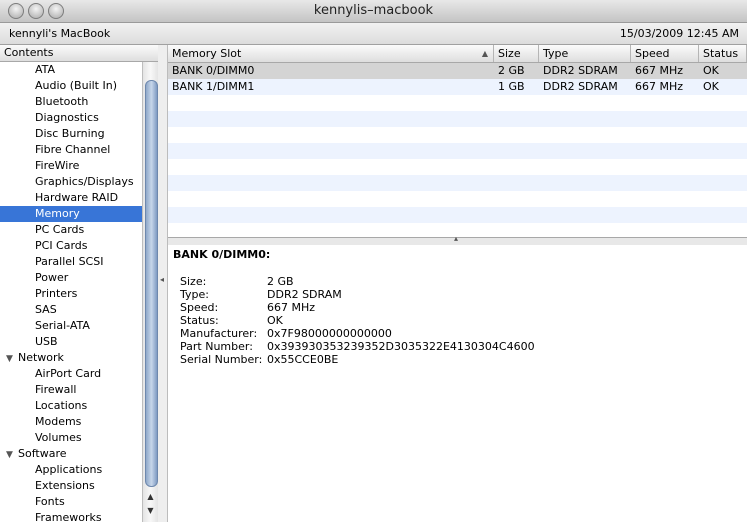  I want to click on sidebar-item: AirPort Card, so click(71, 374).